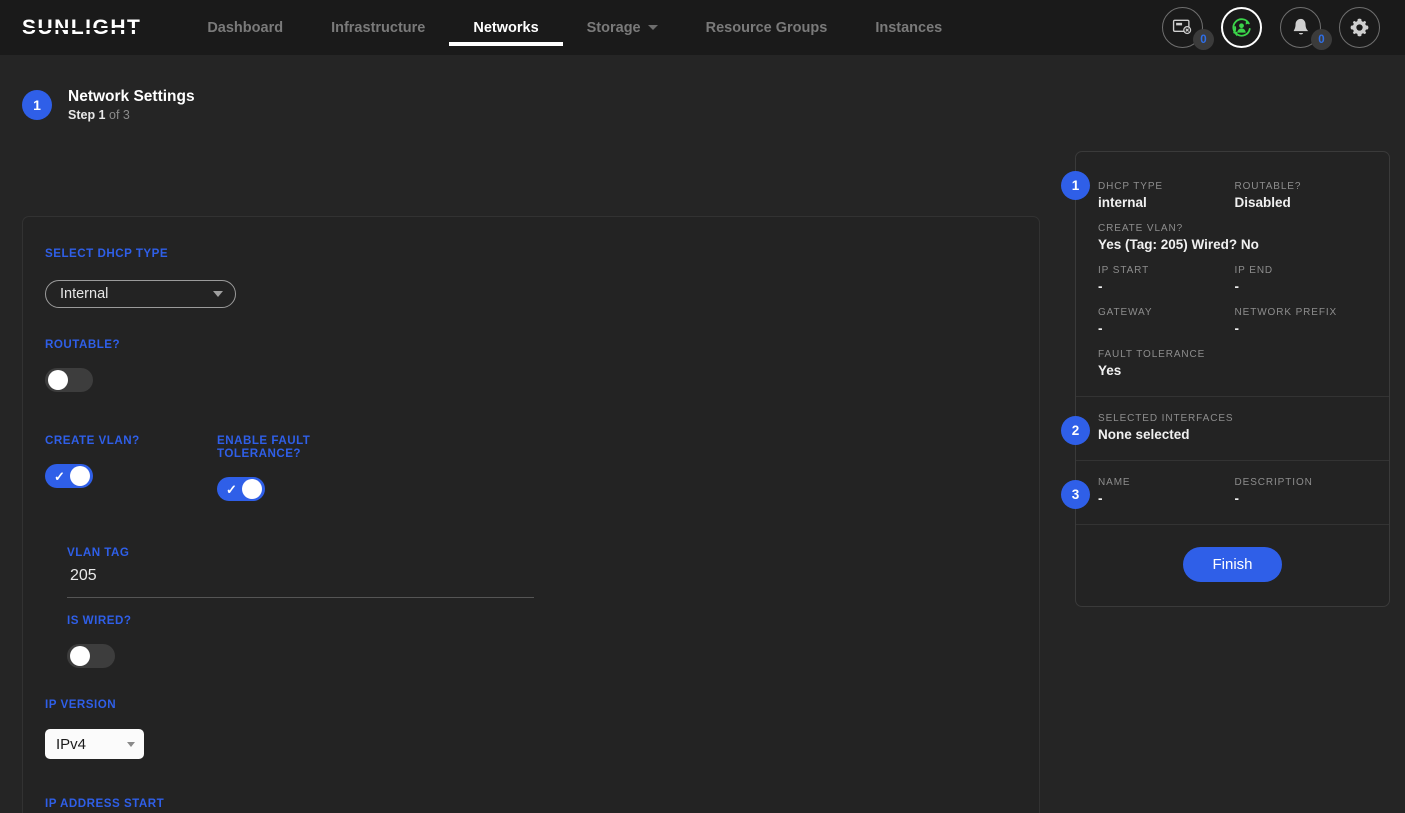  I want to click on summary-value: internal, so click(1122, 202).